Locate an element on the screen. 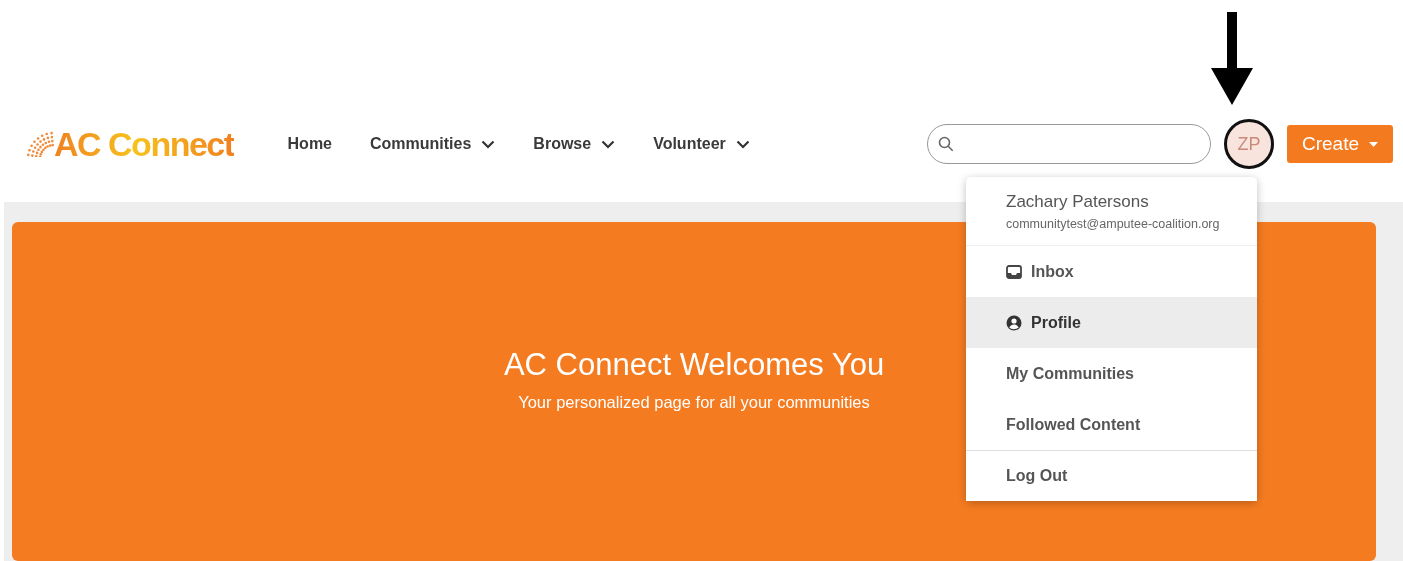  menu-item: My Communities is located at coordinates (1111, 374).